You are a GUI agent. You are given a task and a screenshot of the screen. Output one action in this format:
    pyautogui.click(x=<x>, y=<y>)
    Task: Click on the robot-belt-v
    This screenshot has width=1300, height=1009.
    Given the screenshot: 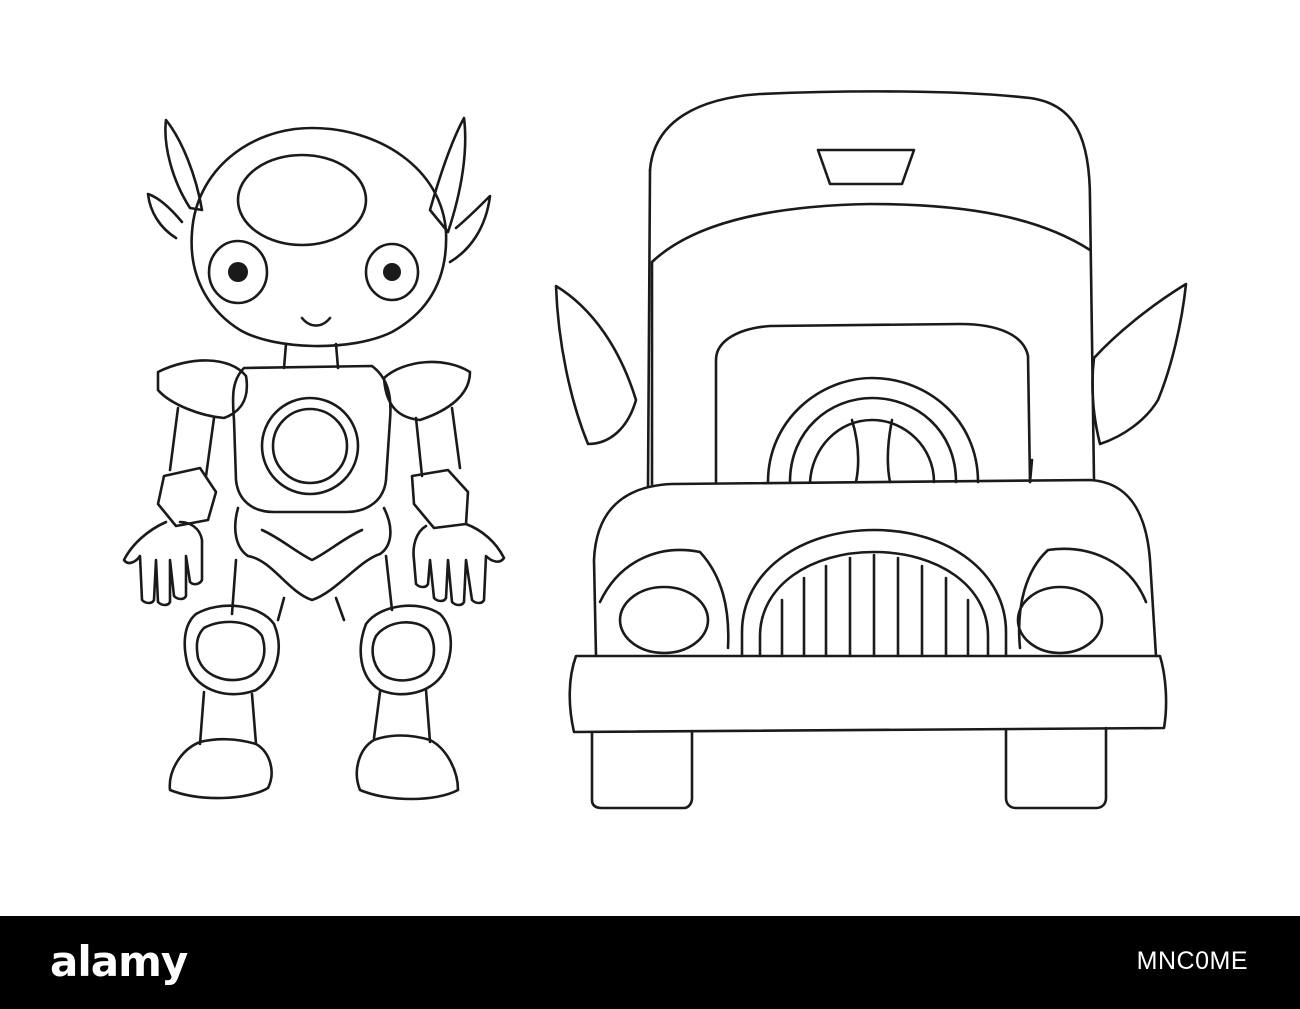 What is the action you would take?
    pyautogui.click(x=312, y=545)
    